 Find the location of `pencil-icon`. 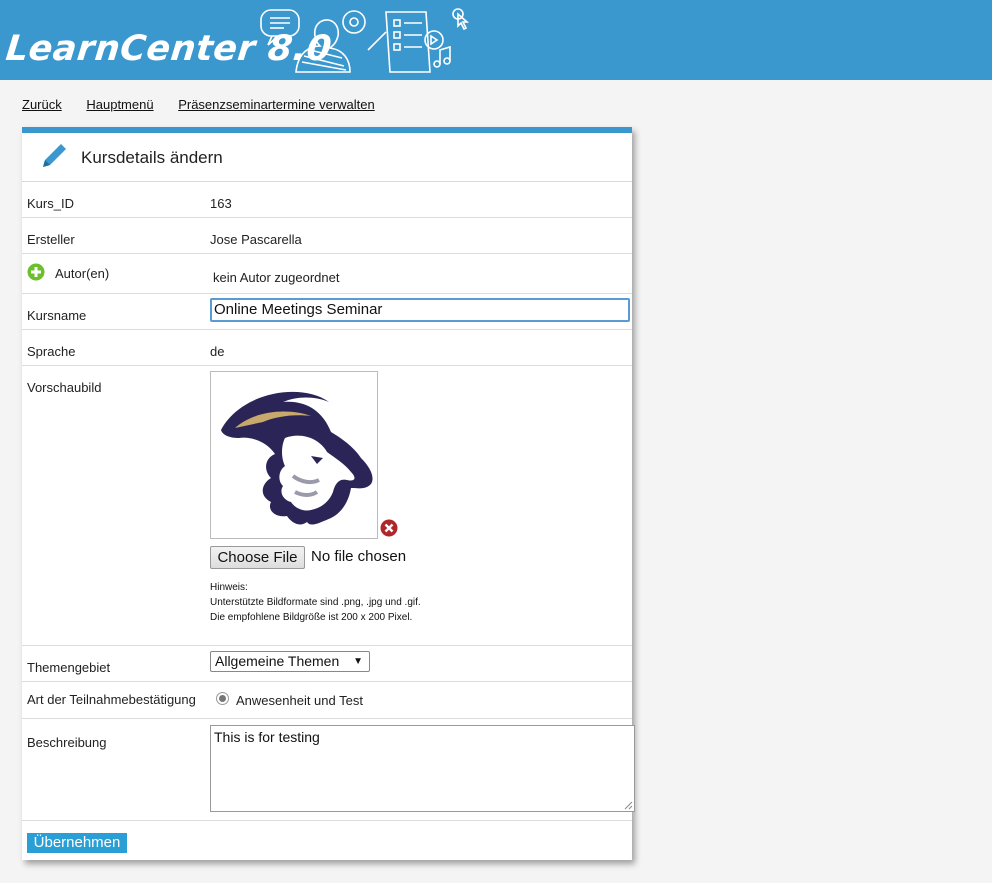

pencil-icon is located at coordinates (54, 155).